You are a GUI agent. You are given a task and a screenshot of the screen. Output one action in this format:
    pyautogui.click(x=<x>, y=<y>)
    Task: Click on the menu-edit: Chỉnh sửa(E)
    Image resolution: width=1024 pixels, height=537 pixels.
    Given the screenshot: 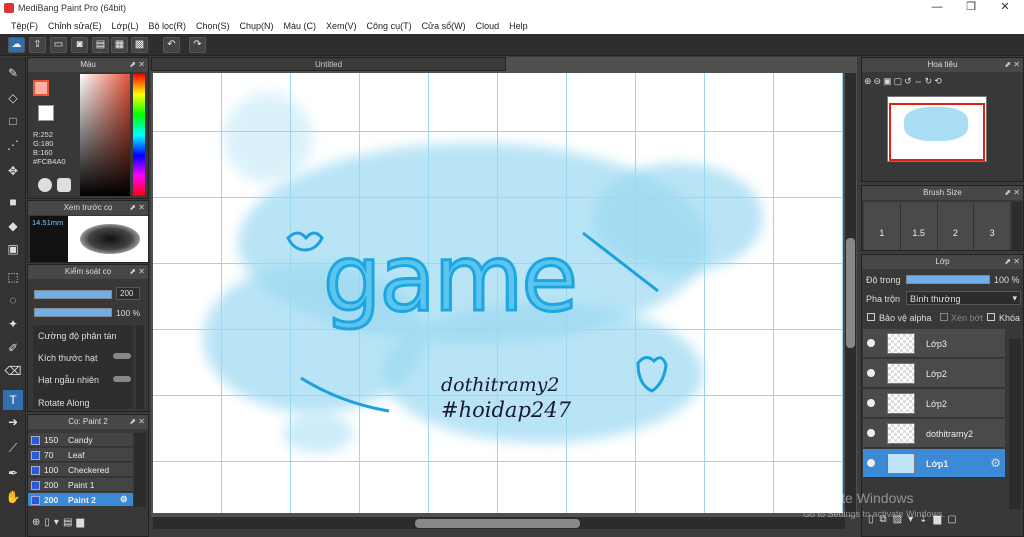 What is the action you would take?
    pyautogui.click(x=75, y=26)
    